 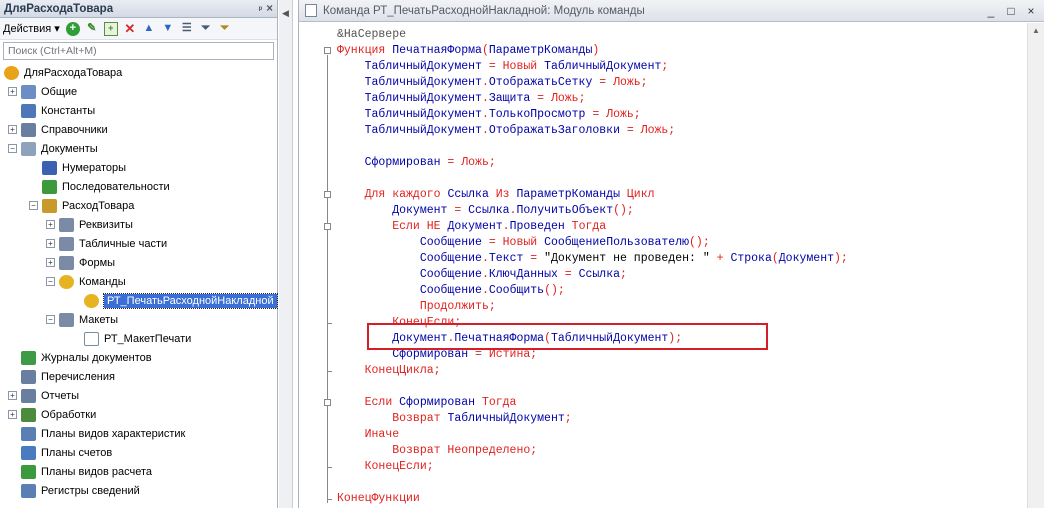 What do you see at coordinates (43, 395) in the screenshot?
I see `tree-item: + Отчеты` at bounding box center [43, 395].